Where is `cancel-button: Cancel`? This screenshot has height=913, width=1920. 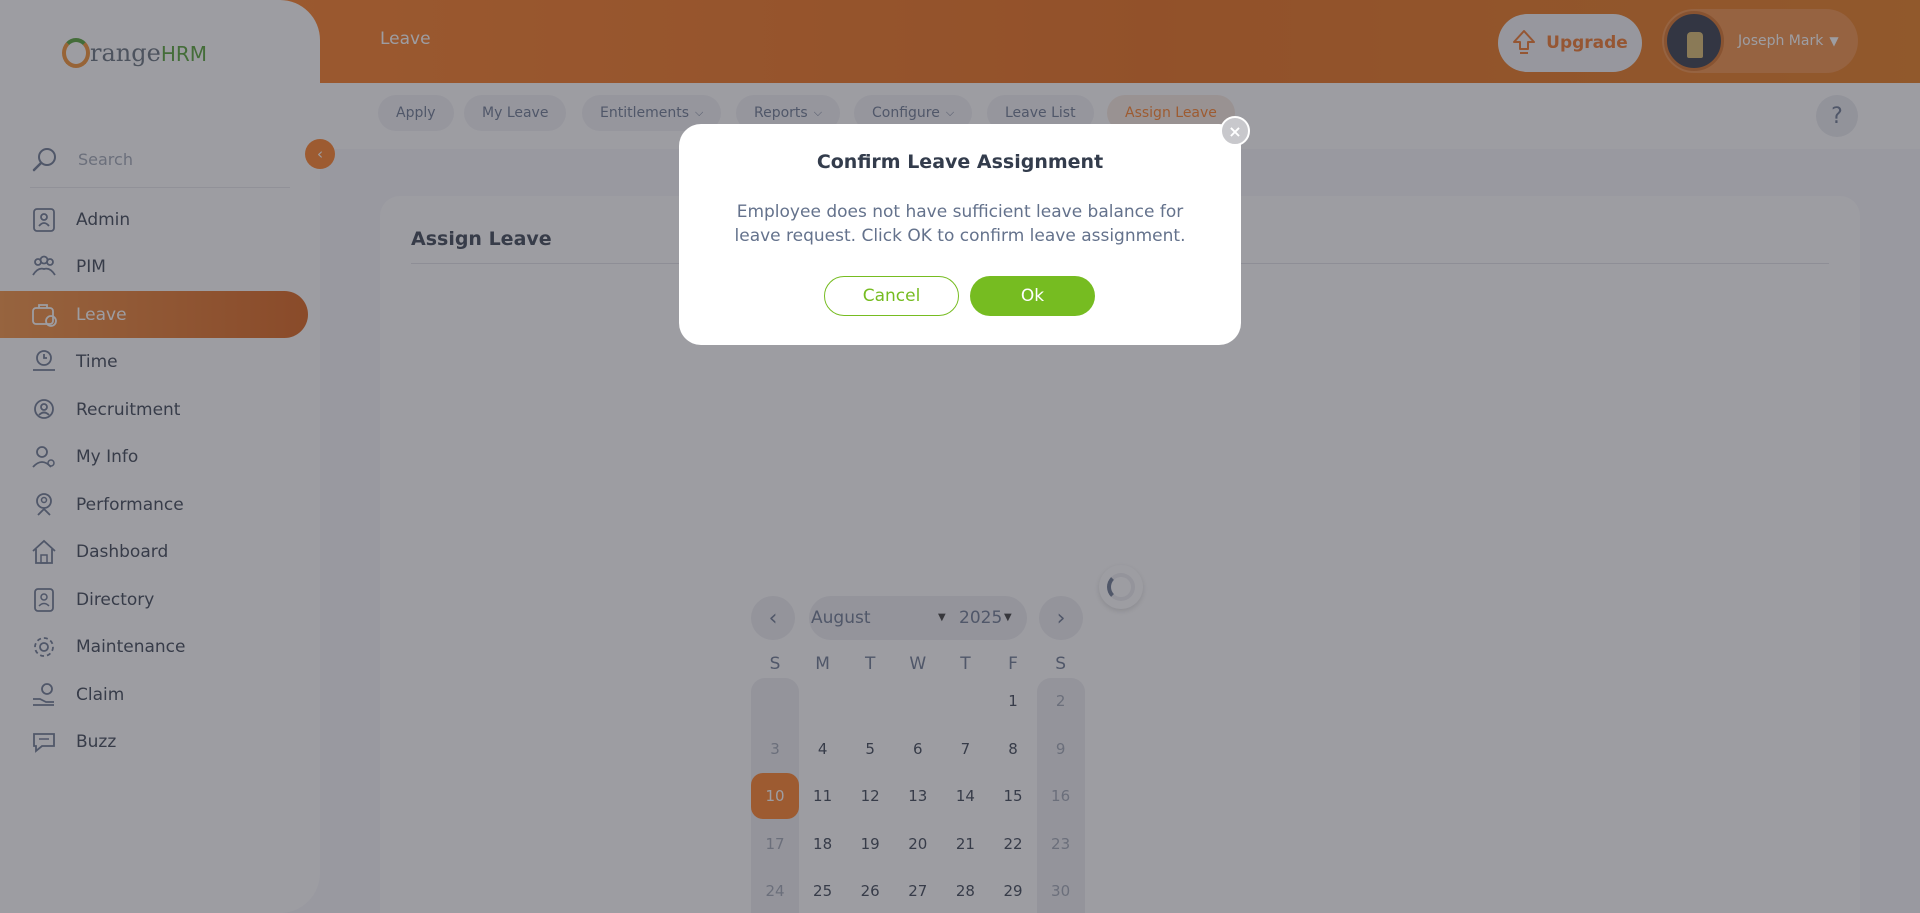
cancel-button: Cancel is located at coordinates (891, 296).